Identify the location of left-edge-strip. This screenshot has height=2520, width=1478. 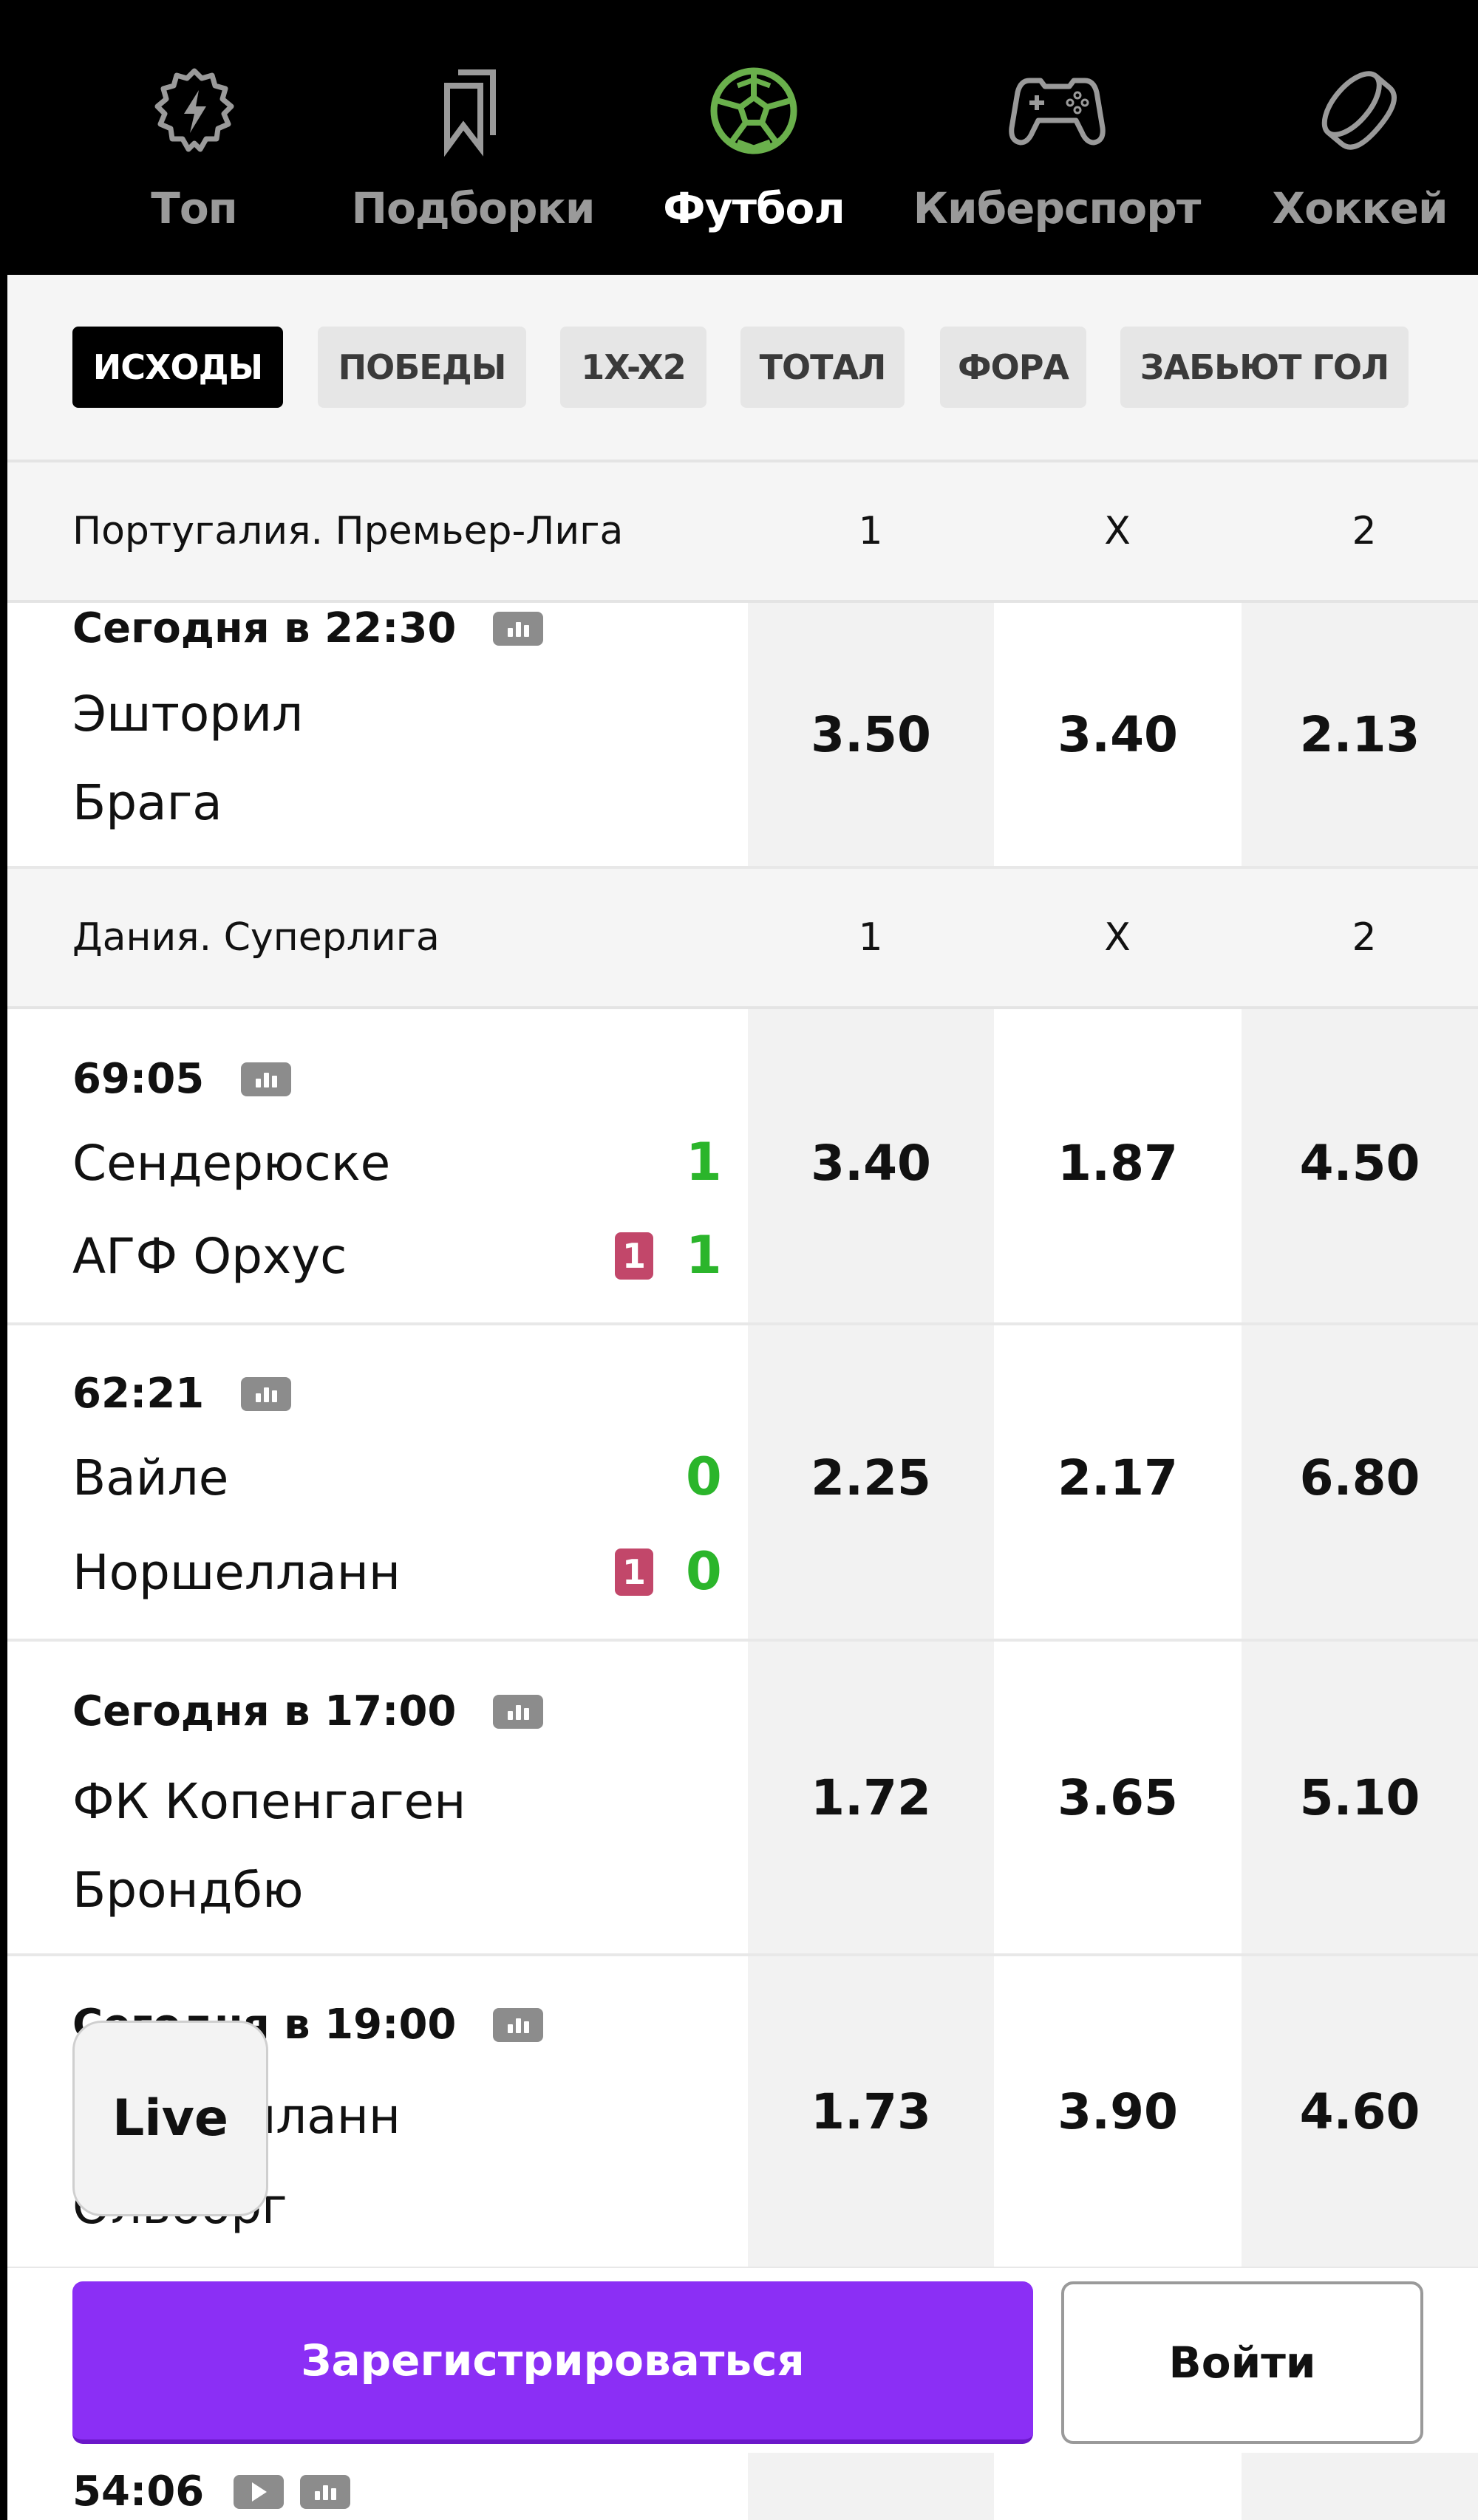
(3, 1260).